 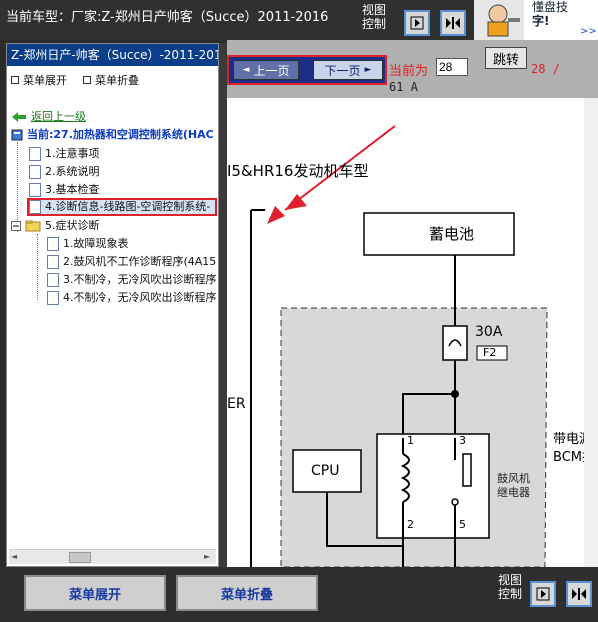 What do you see at coordinates (342, 70) in the screenshot?
I see `next-page-label: 下一页` at bounding box center [342, 70].